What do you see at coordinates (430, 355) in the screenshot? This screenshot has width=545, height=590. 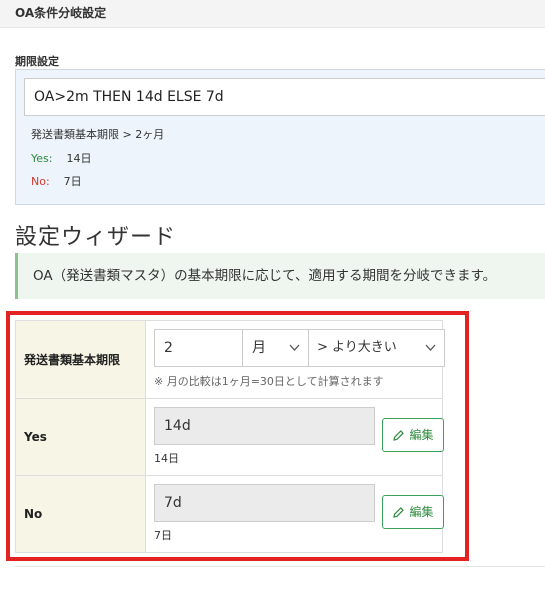 I see `chevron-down-icon` at bounding box center [430, 355].